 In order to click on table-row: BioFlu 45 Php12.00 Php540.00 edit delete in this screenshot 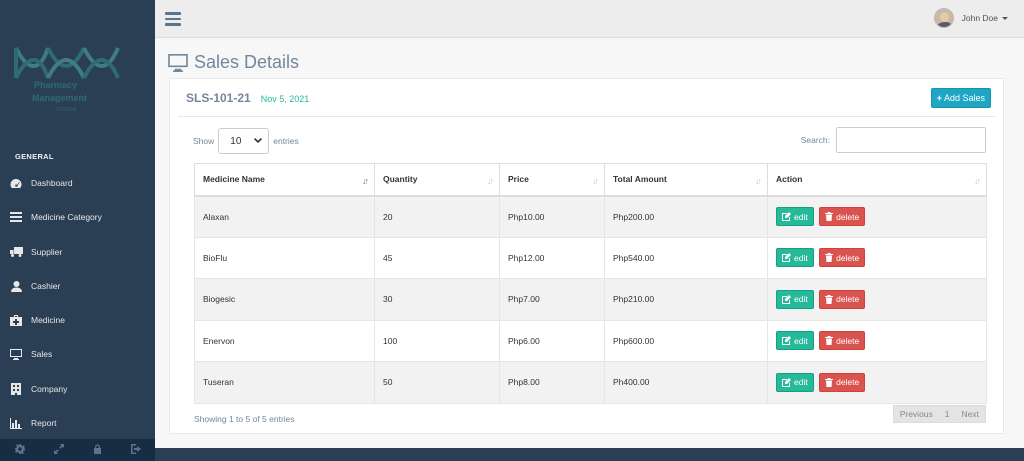, I will do `click(590, 257)`.